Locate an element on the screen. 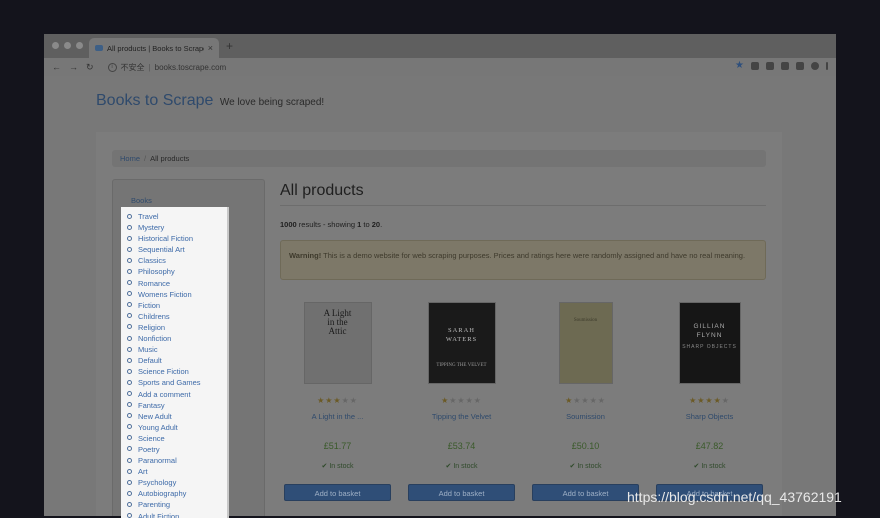  availability-text: In stock is located at coordinates (589, 466).